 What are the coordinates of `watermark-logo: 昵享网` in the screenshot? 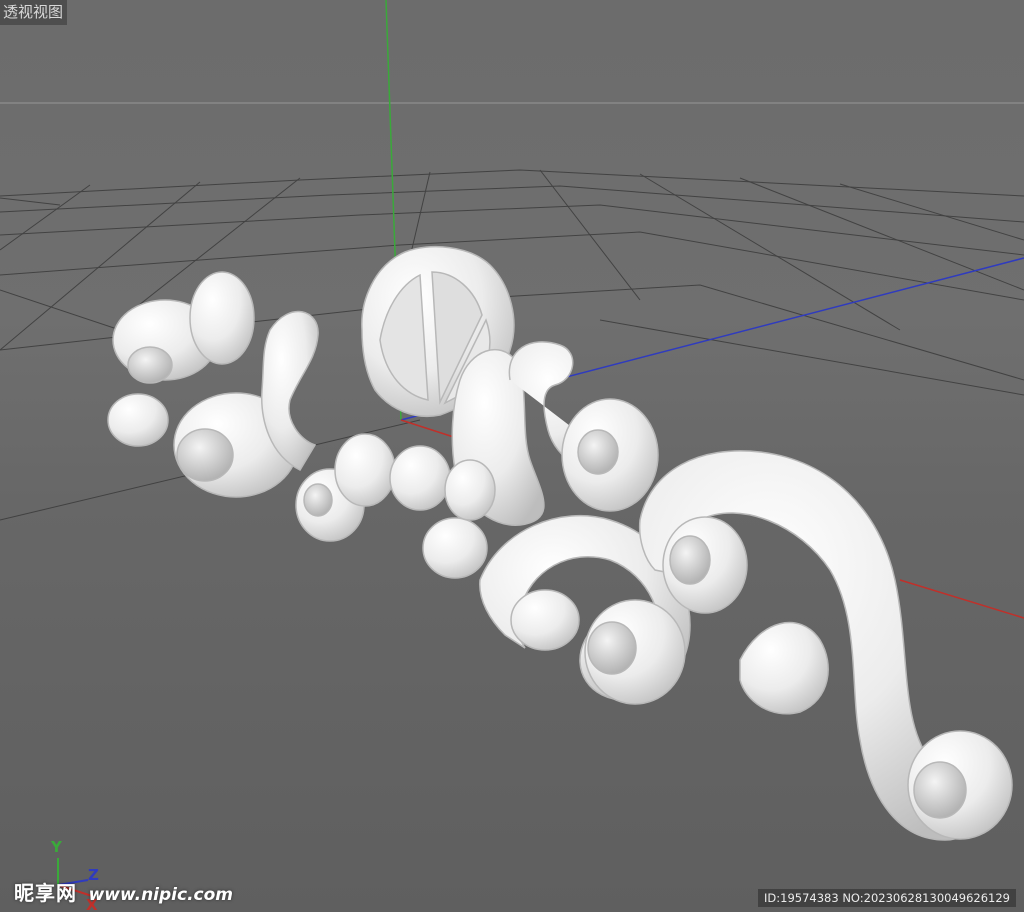 It's located at (45, 893).